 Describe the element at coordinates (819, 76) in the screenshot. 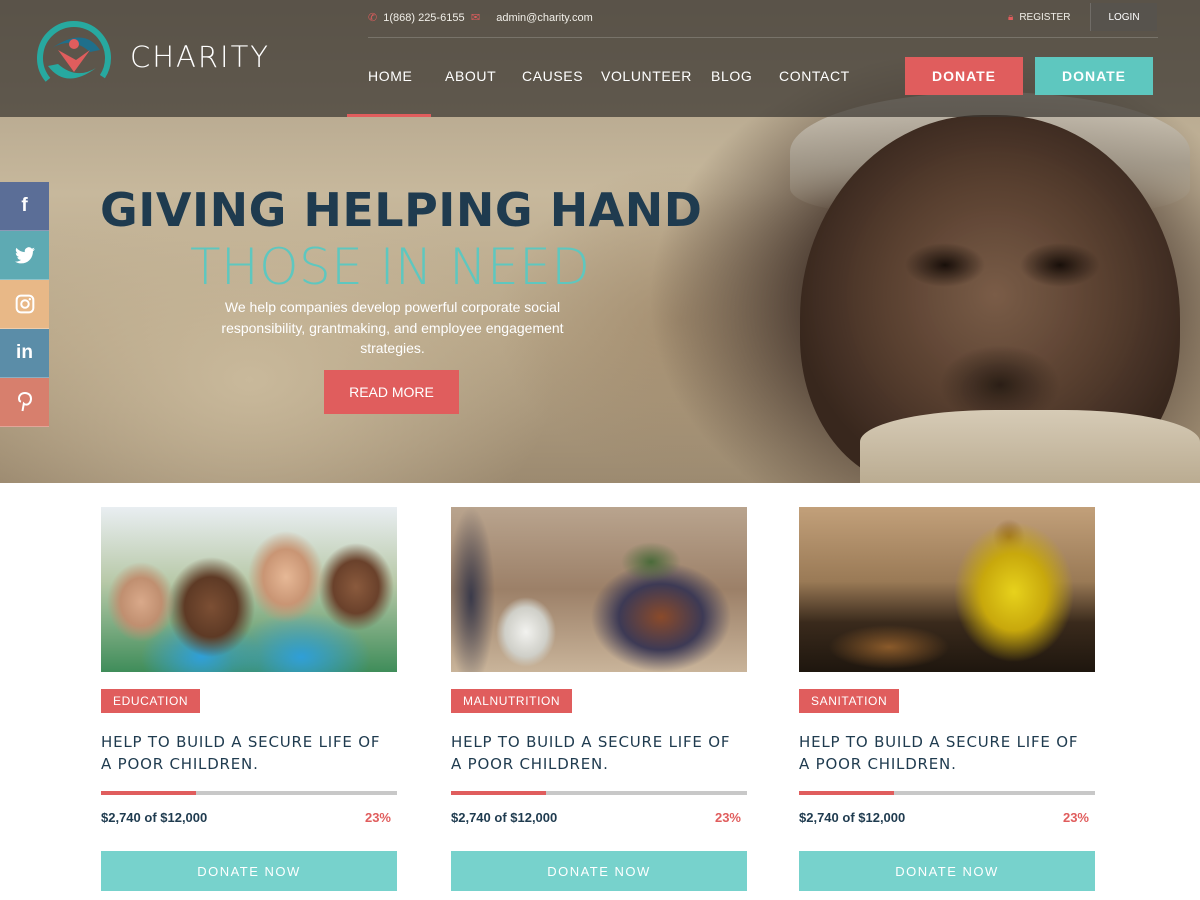

I see `nav-contact: CONTACT` at that location.